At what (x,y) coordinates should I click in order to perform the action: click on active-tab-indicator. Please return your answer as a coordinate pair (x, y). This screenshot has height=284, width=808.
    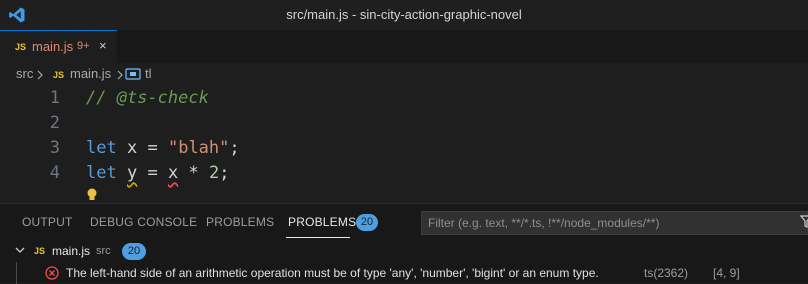
    Looking at the image, I should click on (318, 237).